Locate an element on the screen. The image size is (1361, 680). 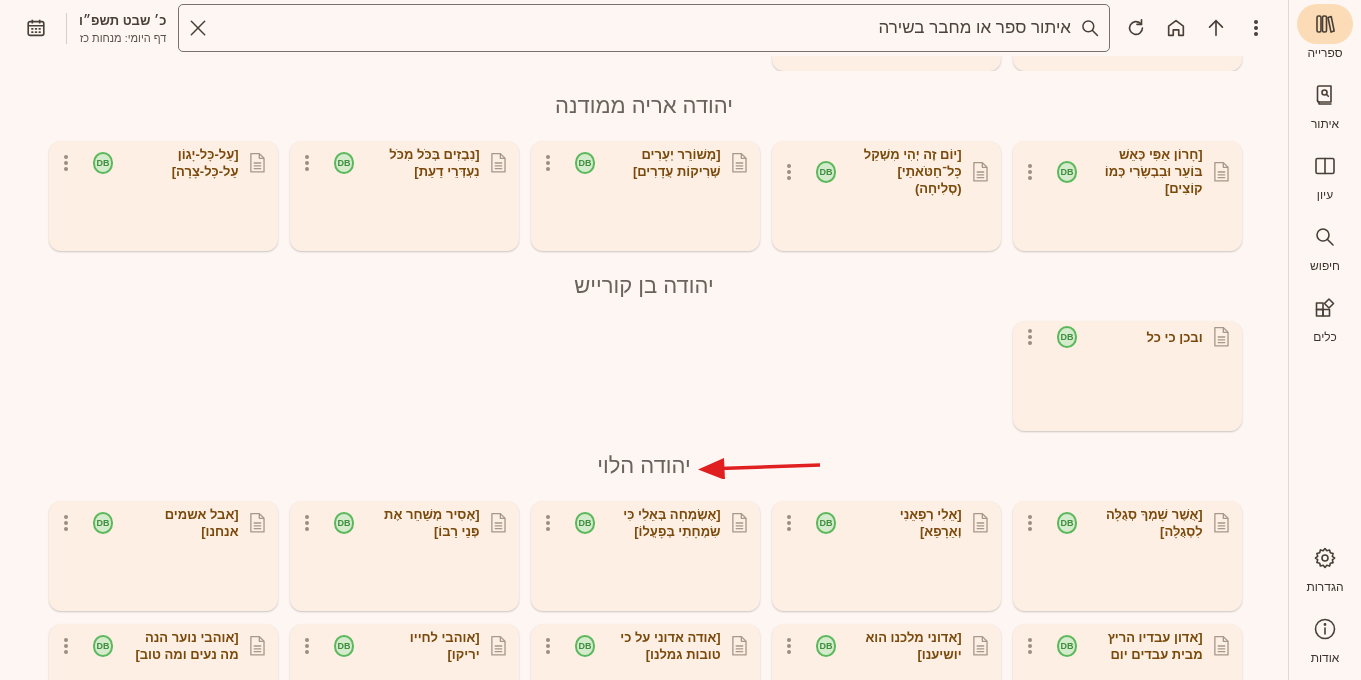
song-title: [חָרוֹן אַפִּי כְּאֵשׁ בּוֹעֵר וּבִבְשָׂרִי כְּמוֹ קוֹצִים] is located at coordinates (1153, 171).